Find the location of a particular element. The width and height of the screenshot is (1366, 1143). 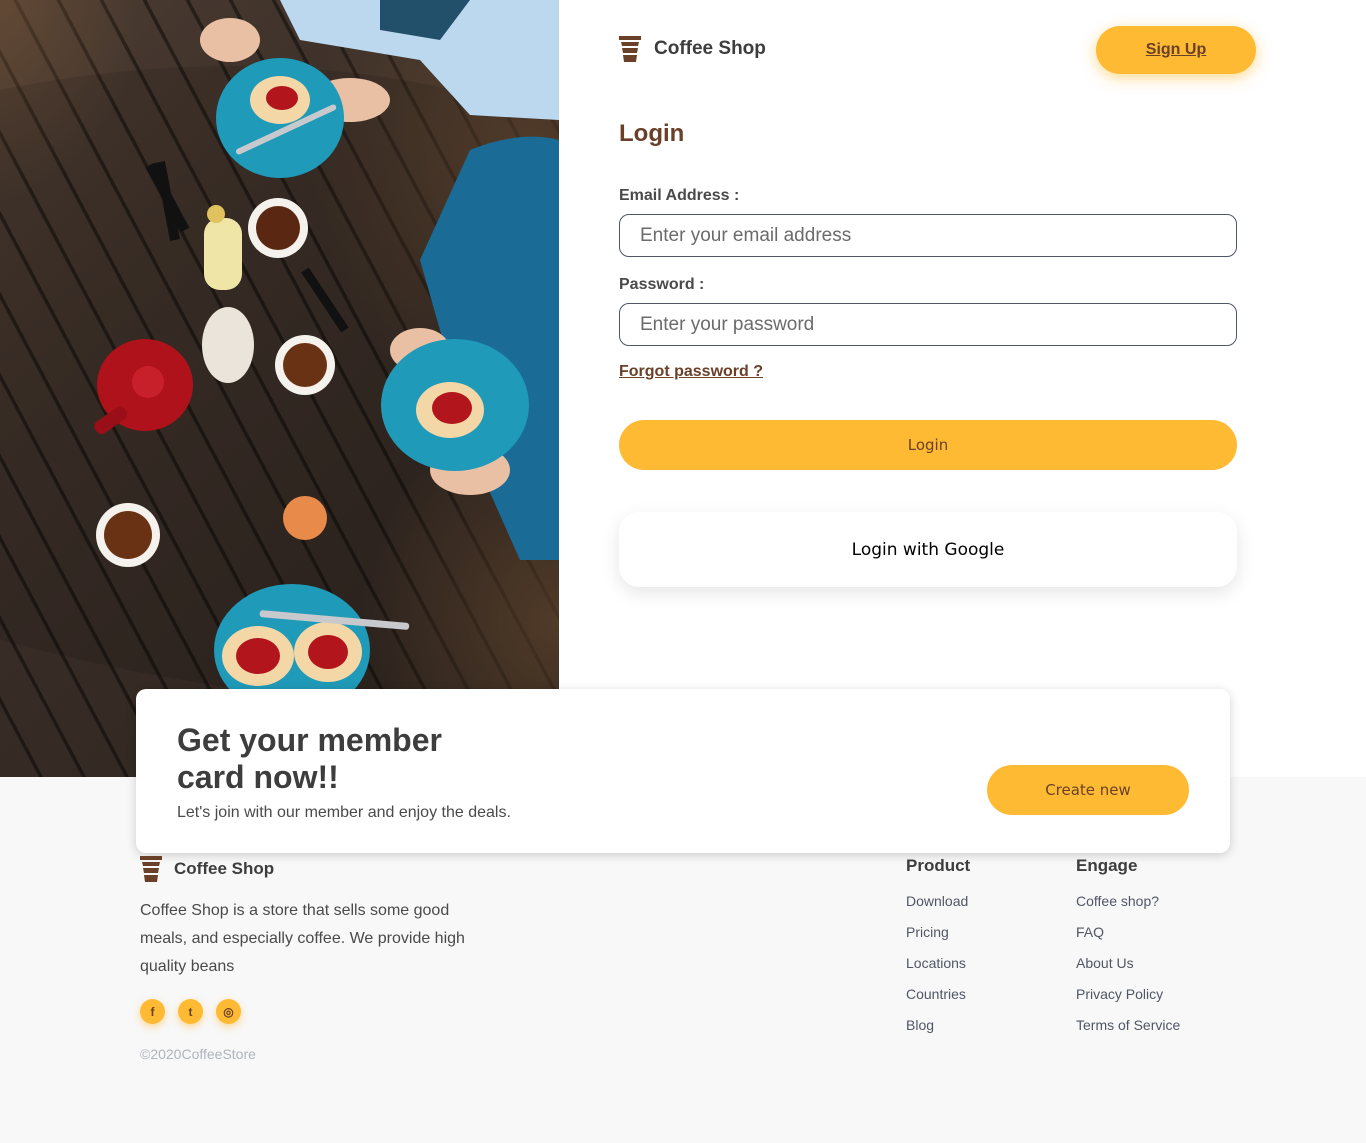

brand-logo: Coffee Shop is located at coordinates (692, 49).